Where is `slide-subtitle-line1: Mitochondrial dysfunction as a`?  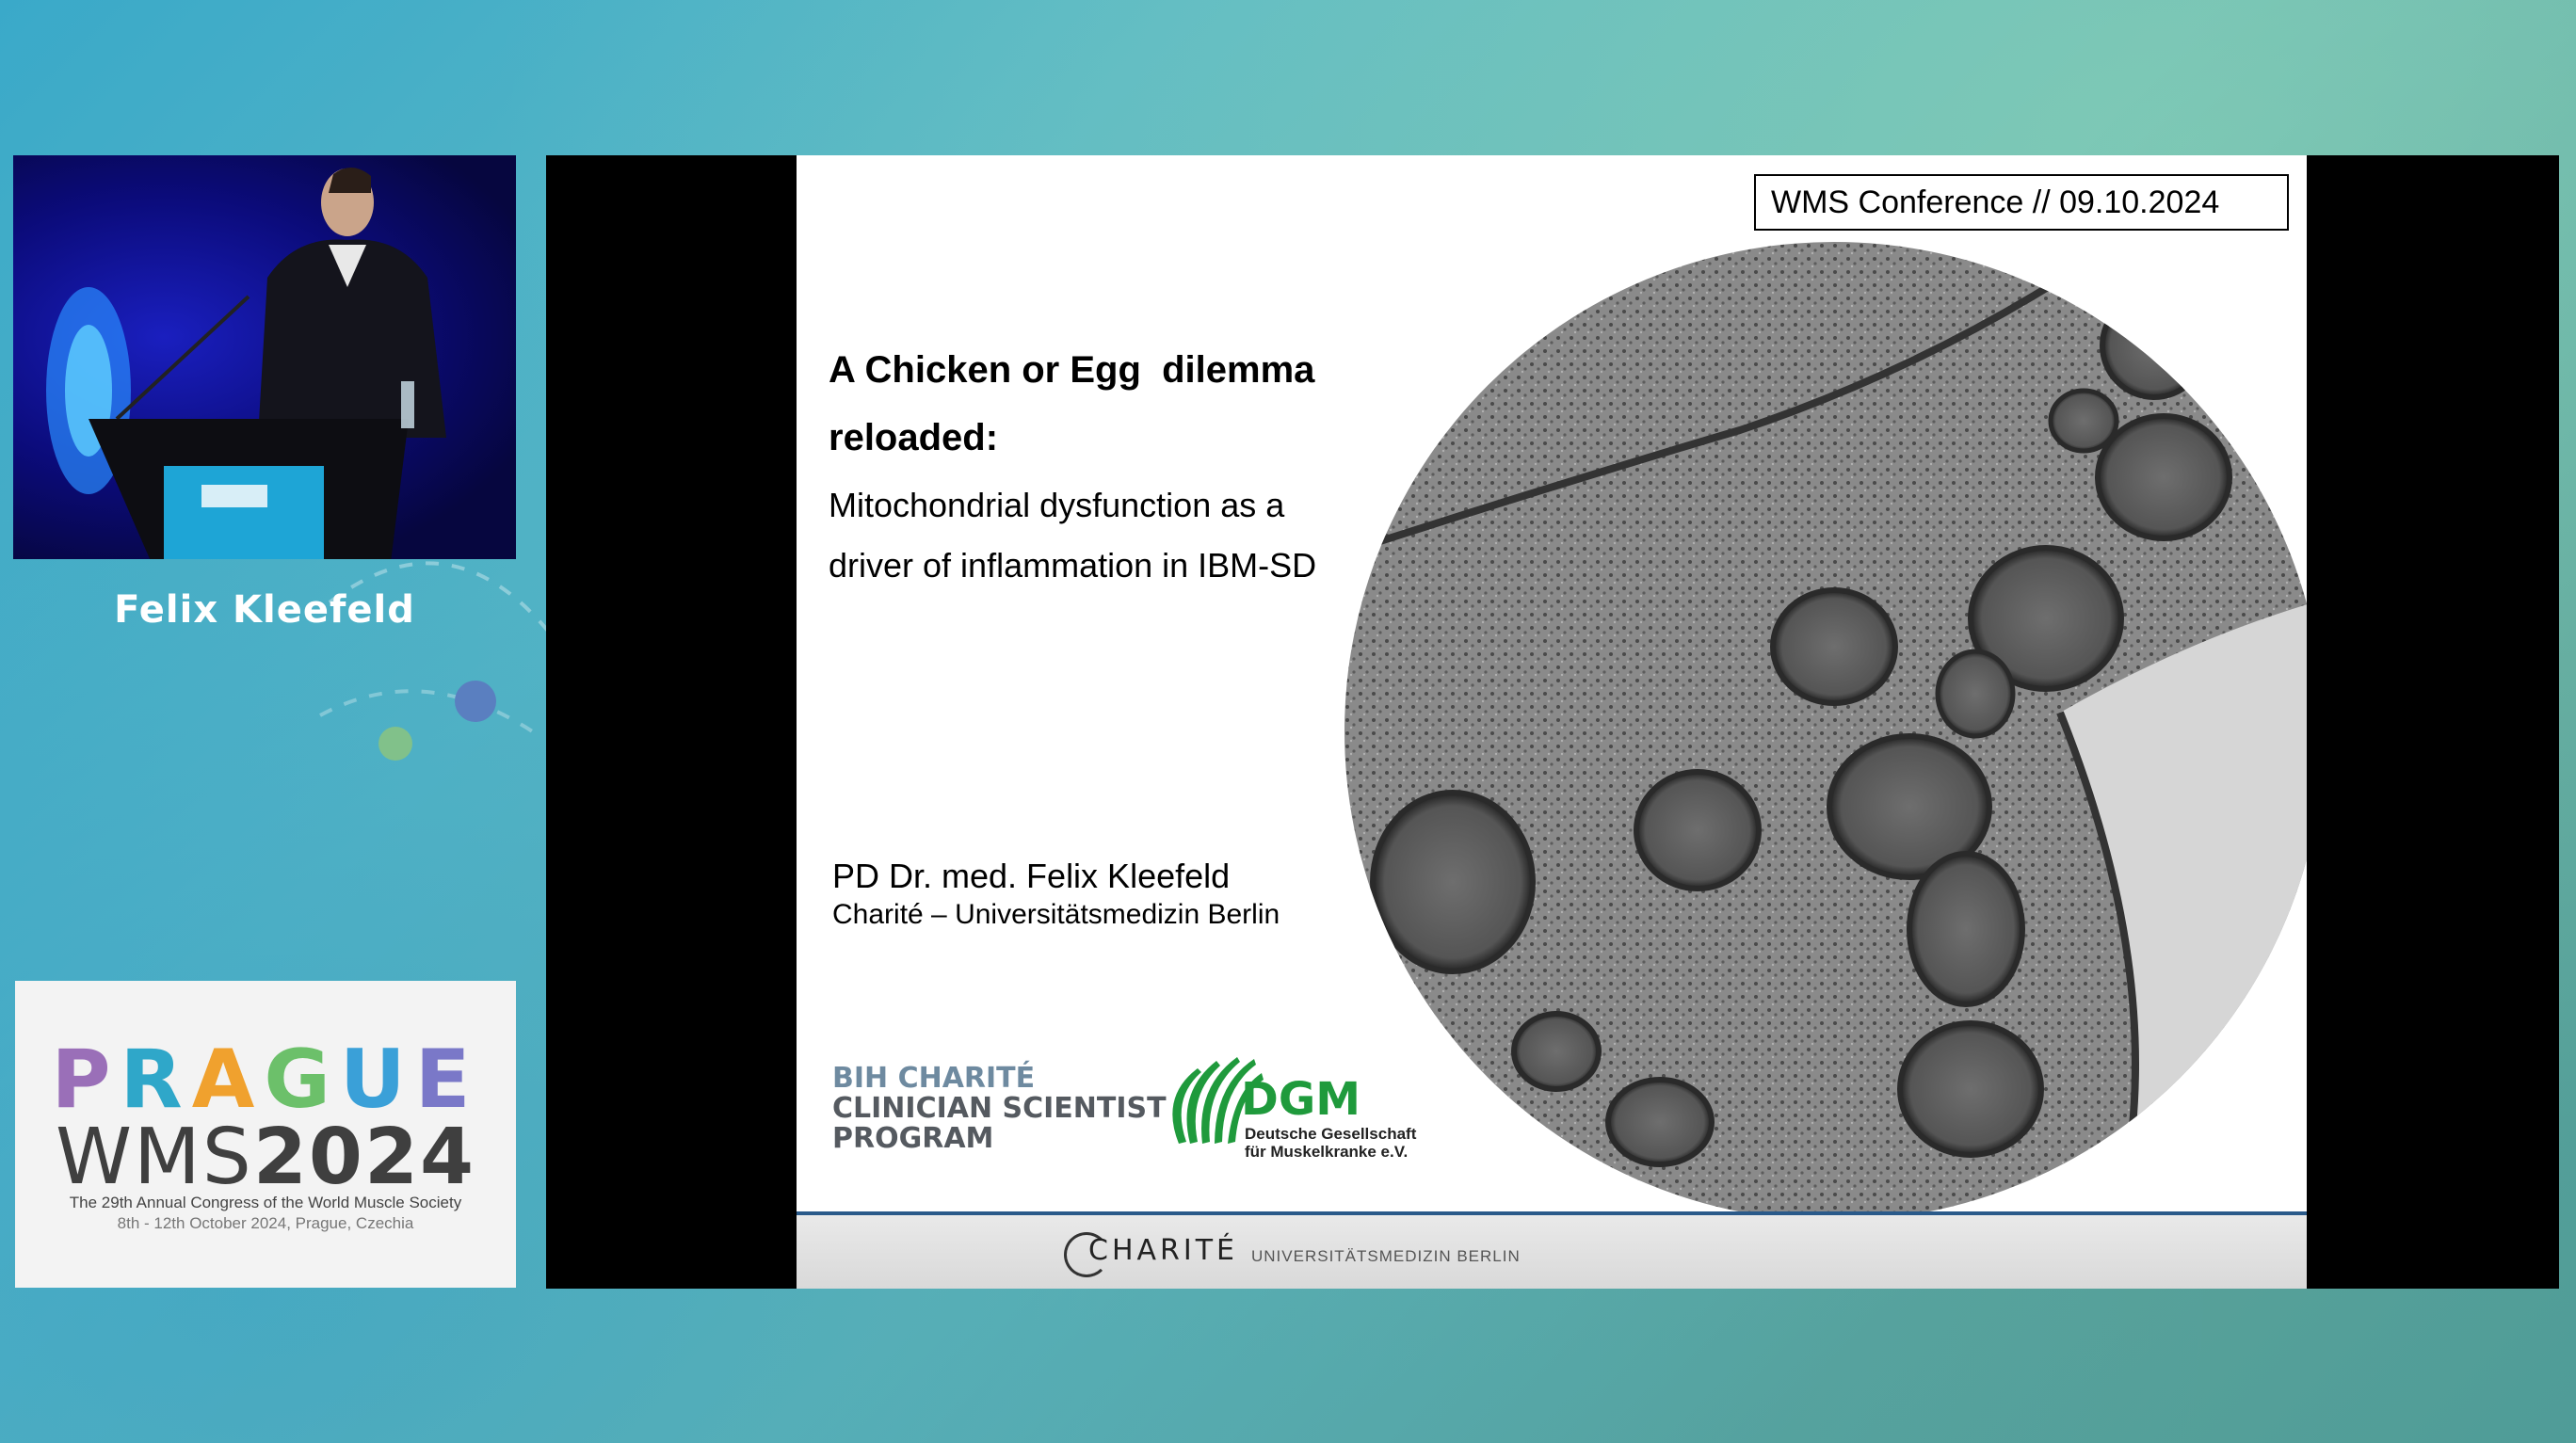
slide-subtitle-line1: Mitochondrial dysfunction as a is located at coordinates (1057, 505).